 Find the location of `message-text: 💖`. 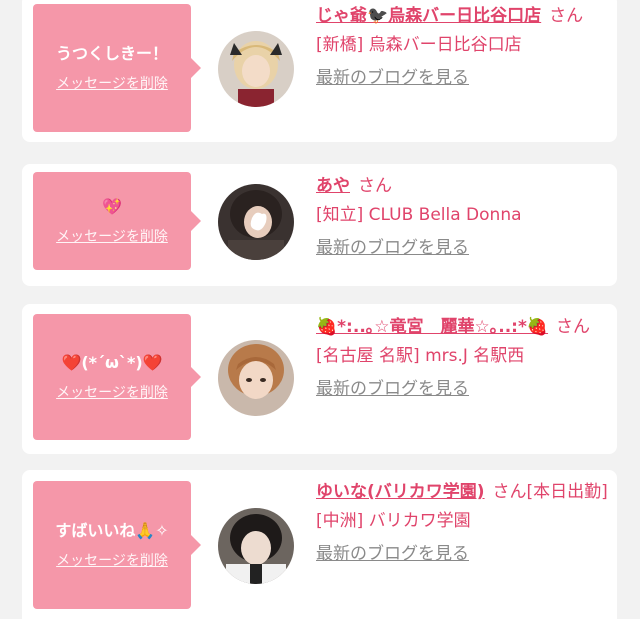

message-text: 💖 is located at coordinates (112, 206).